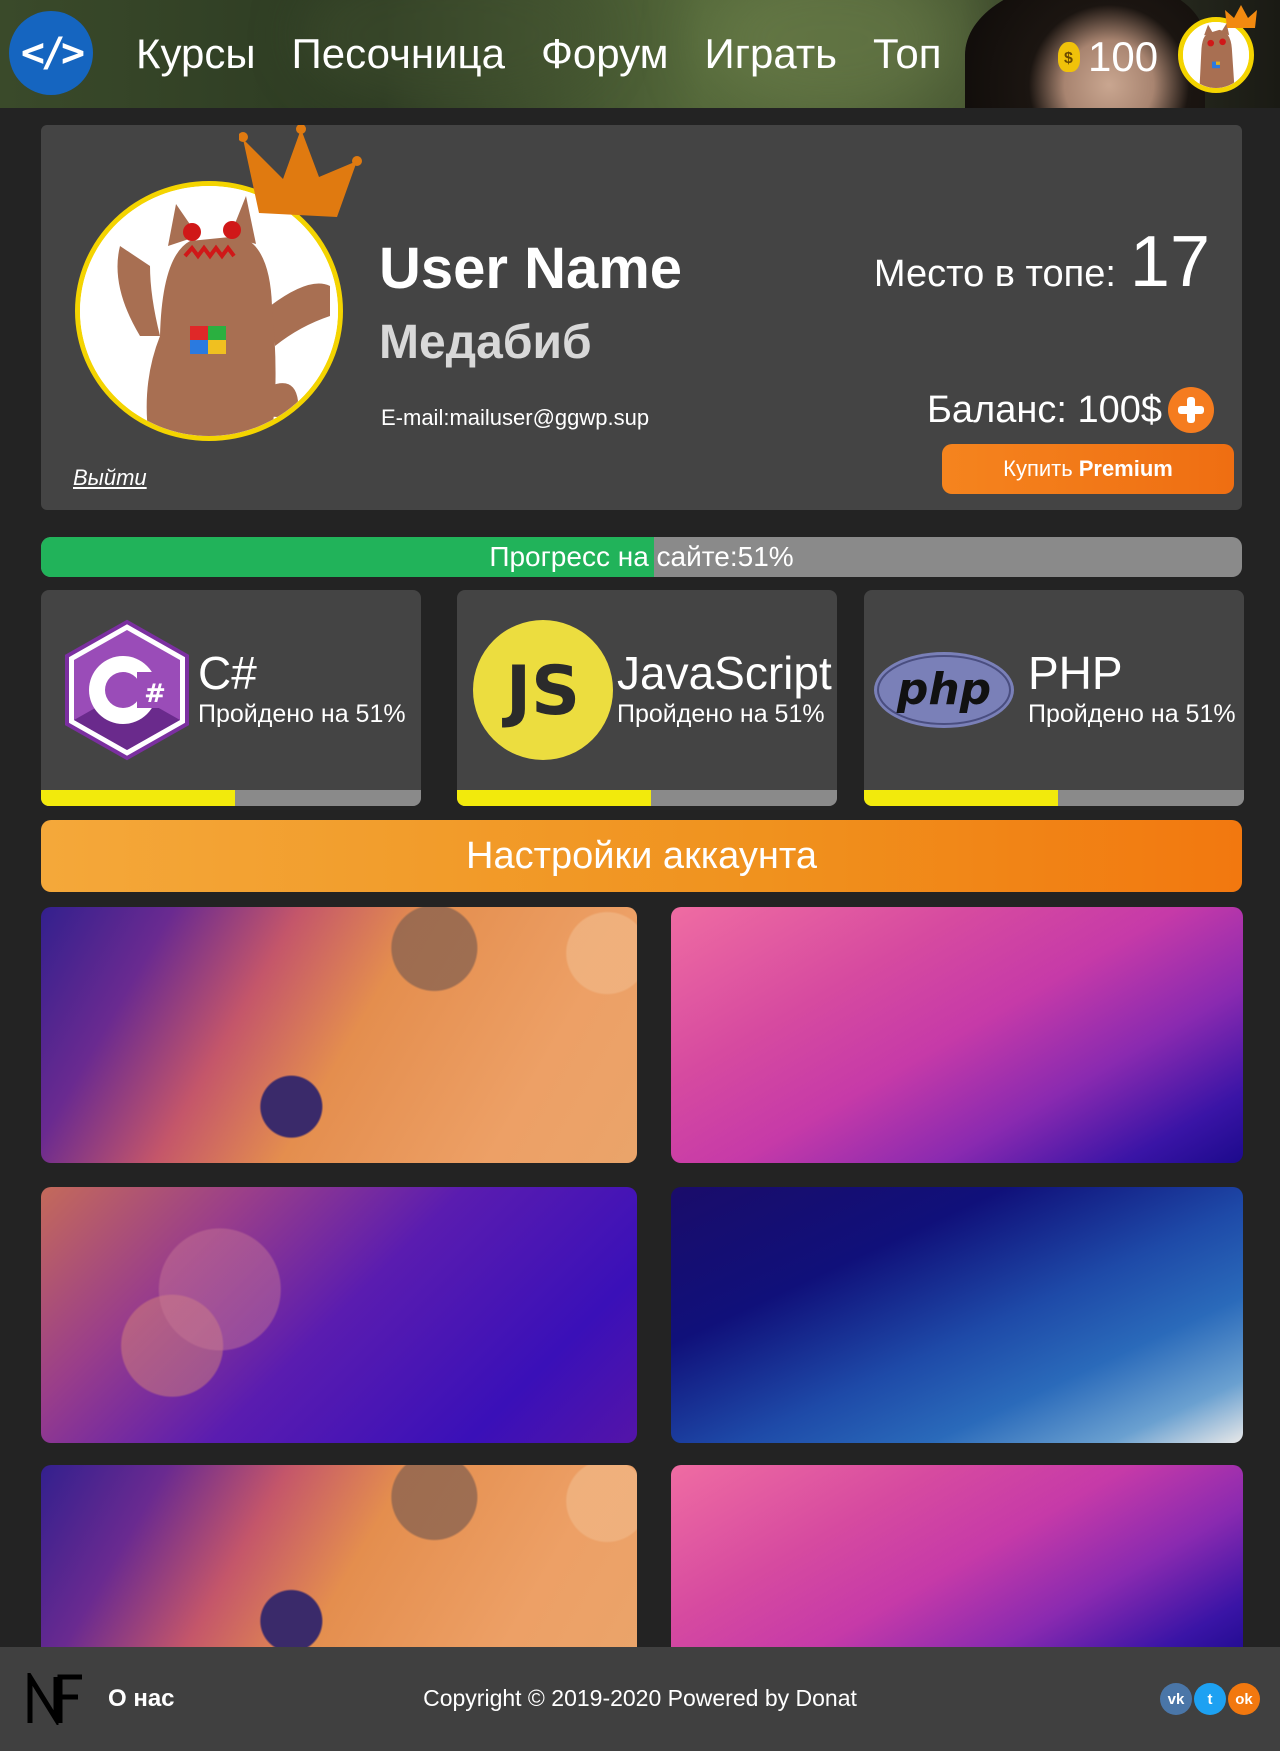 This screenshot has width=1280, height=1751. I want to click on buy-premium-button: Купить Premium, so click(1088, 469).